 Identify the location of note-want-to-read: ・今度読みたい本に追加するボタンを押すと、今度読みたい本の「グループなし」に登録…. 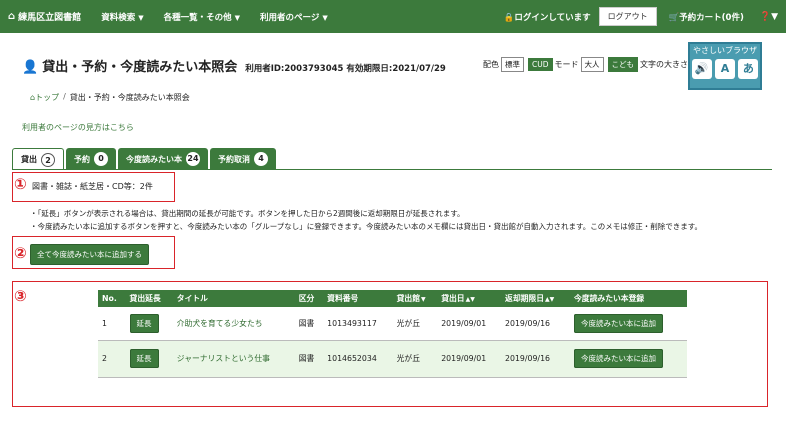
(366, 226).